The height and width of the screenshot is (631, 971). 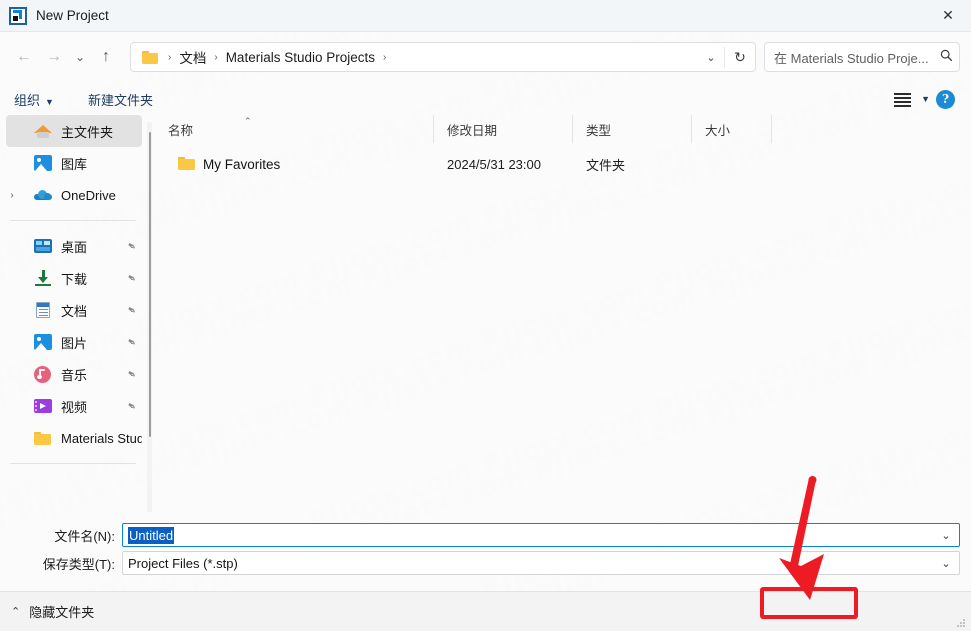 I want to click on file-type: 文件夹, so click(x=606, y=165).